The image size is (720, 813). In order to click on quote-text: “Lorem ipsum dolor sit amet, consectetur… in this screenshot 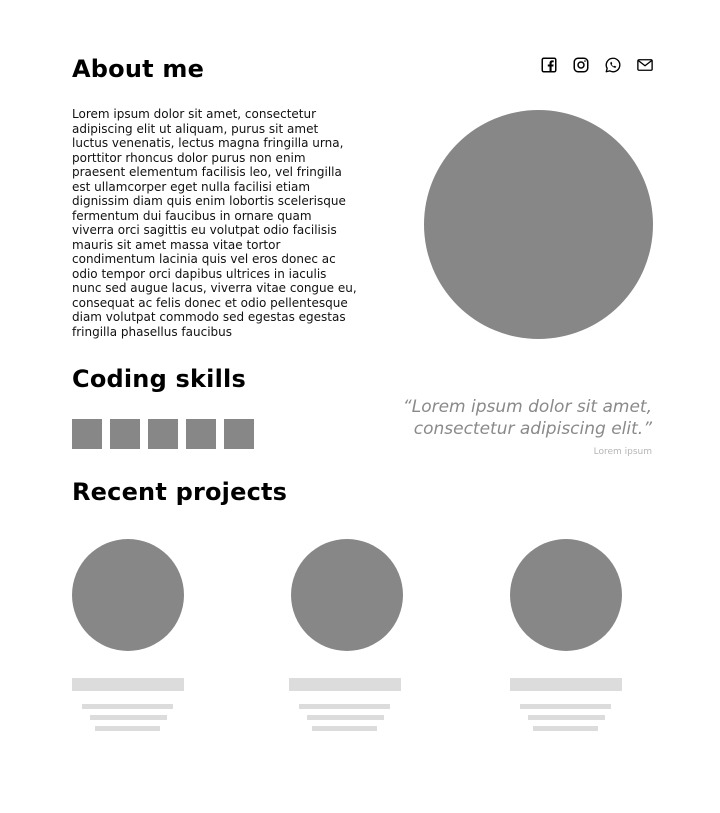, I will do `click(527, 418)`.